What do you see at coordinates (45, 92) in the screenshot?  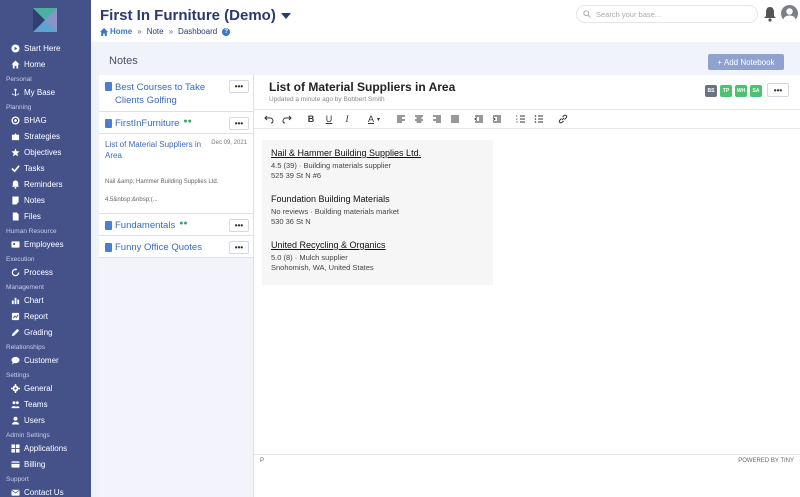 I see `sidebar-item-my-base: My Base` at bounding box center [45, 92].